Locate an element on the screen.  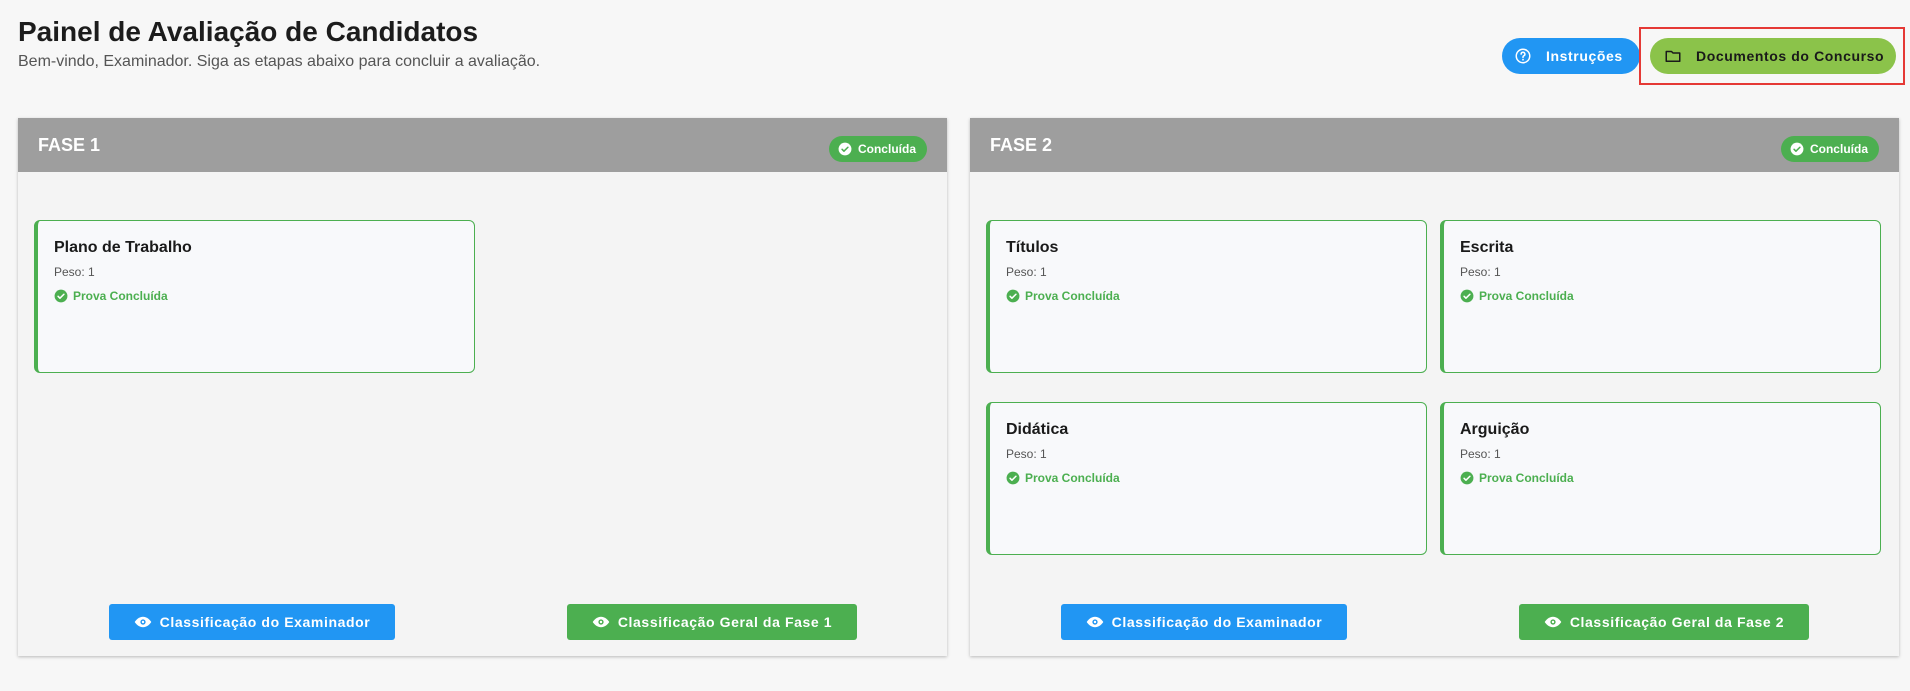
exam-card-title: Didática is located at coordinates (1037, 429).